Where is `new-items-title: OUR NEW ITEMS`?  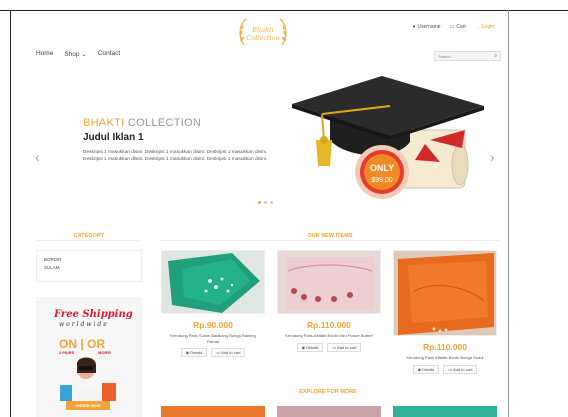 new-items-title: OUR NEW ITEMS is located at coordinates (330, 236).